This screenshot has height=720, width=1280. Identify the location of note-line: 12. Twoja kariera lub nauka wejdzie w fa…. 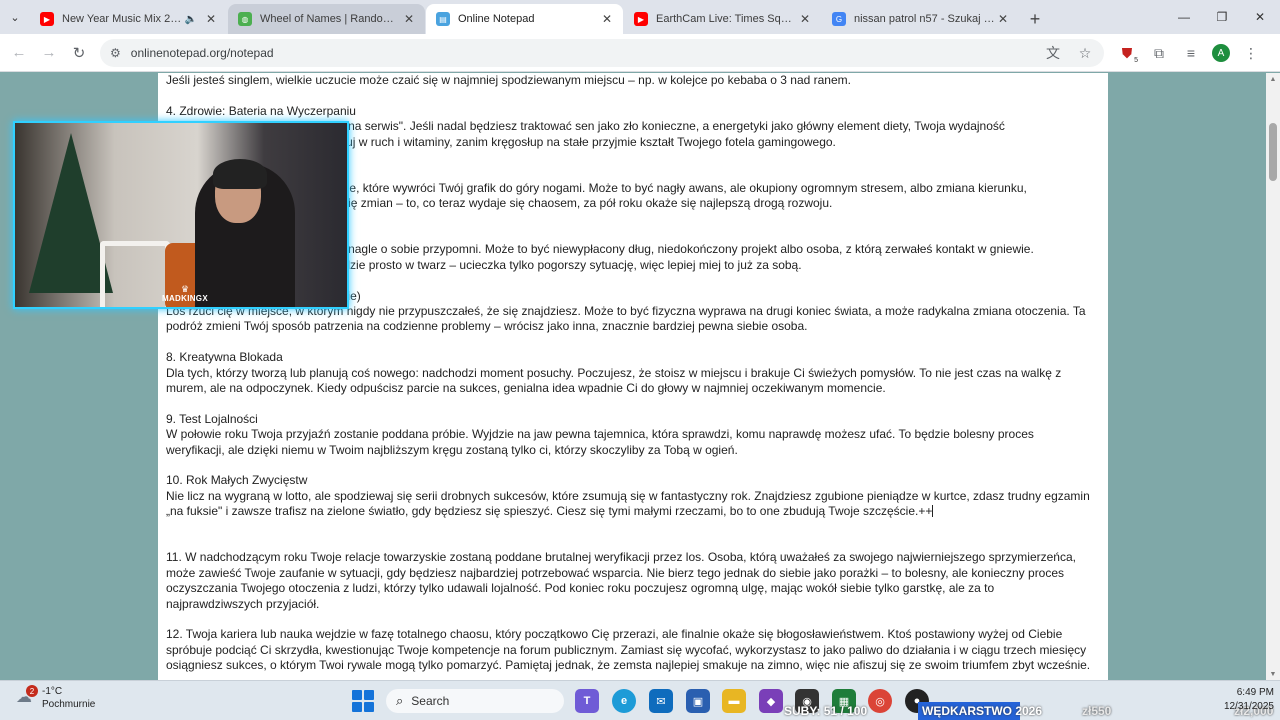
(633, 634).